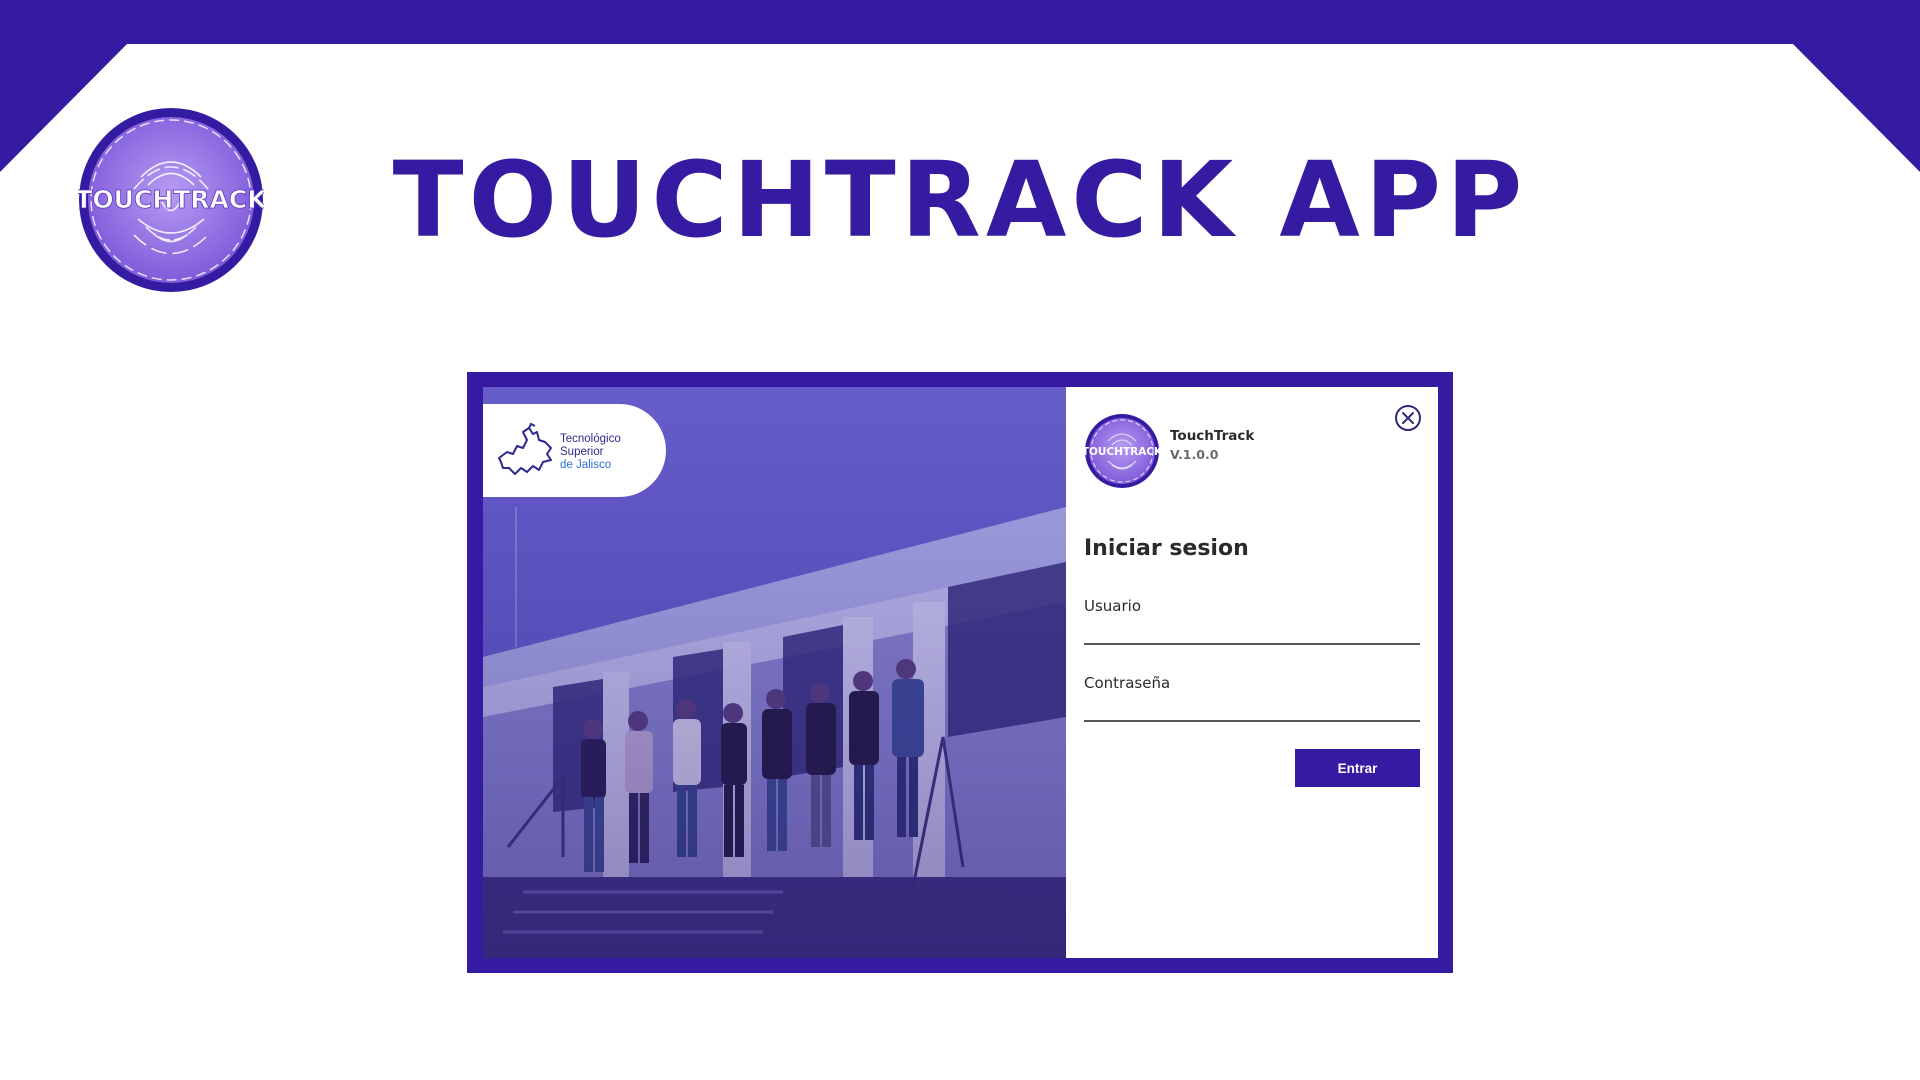 Image resolution: width=1920 pixels, height=1080 pixels. Describe the element at coordinates (1194, 454) in the screenshot. I see `app-version: V.1.0.0` at that location.